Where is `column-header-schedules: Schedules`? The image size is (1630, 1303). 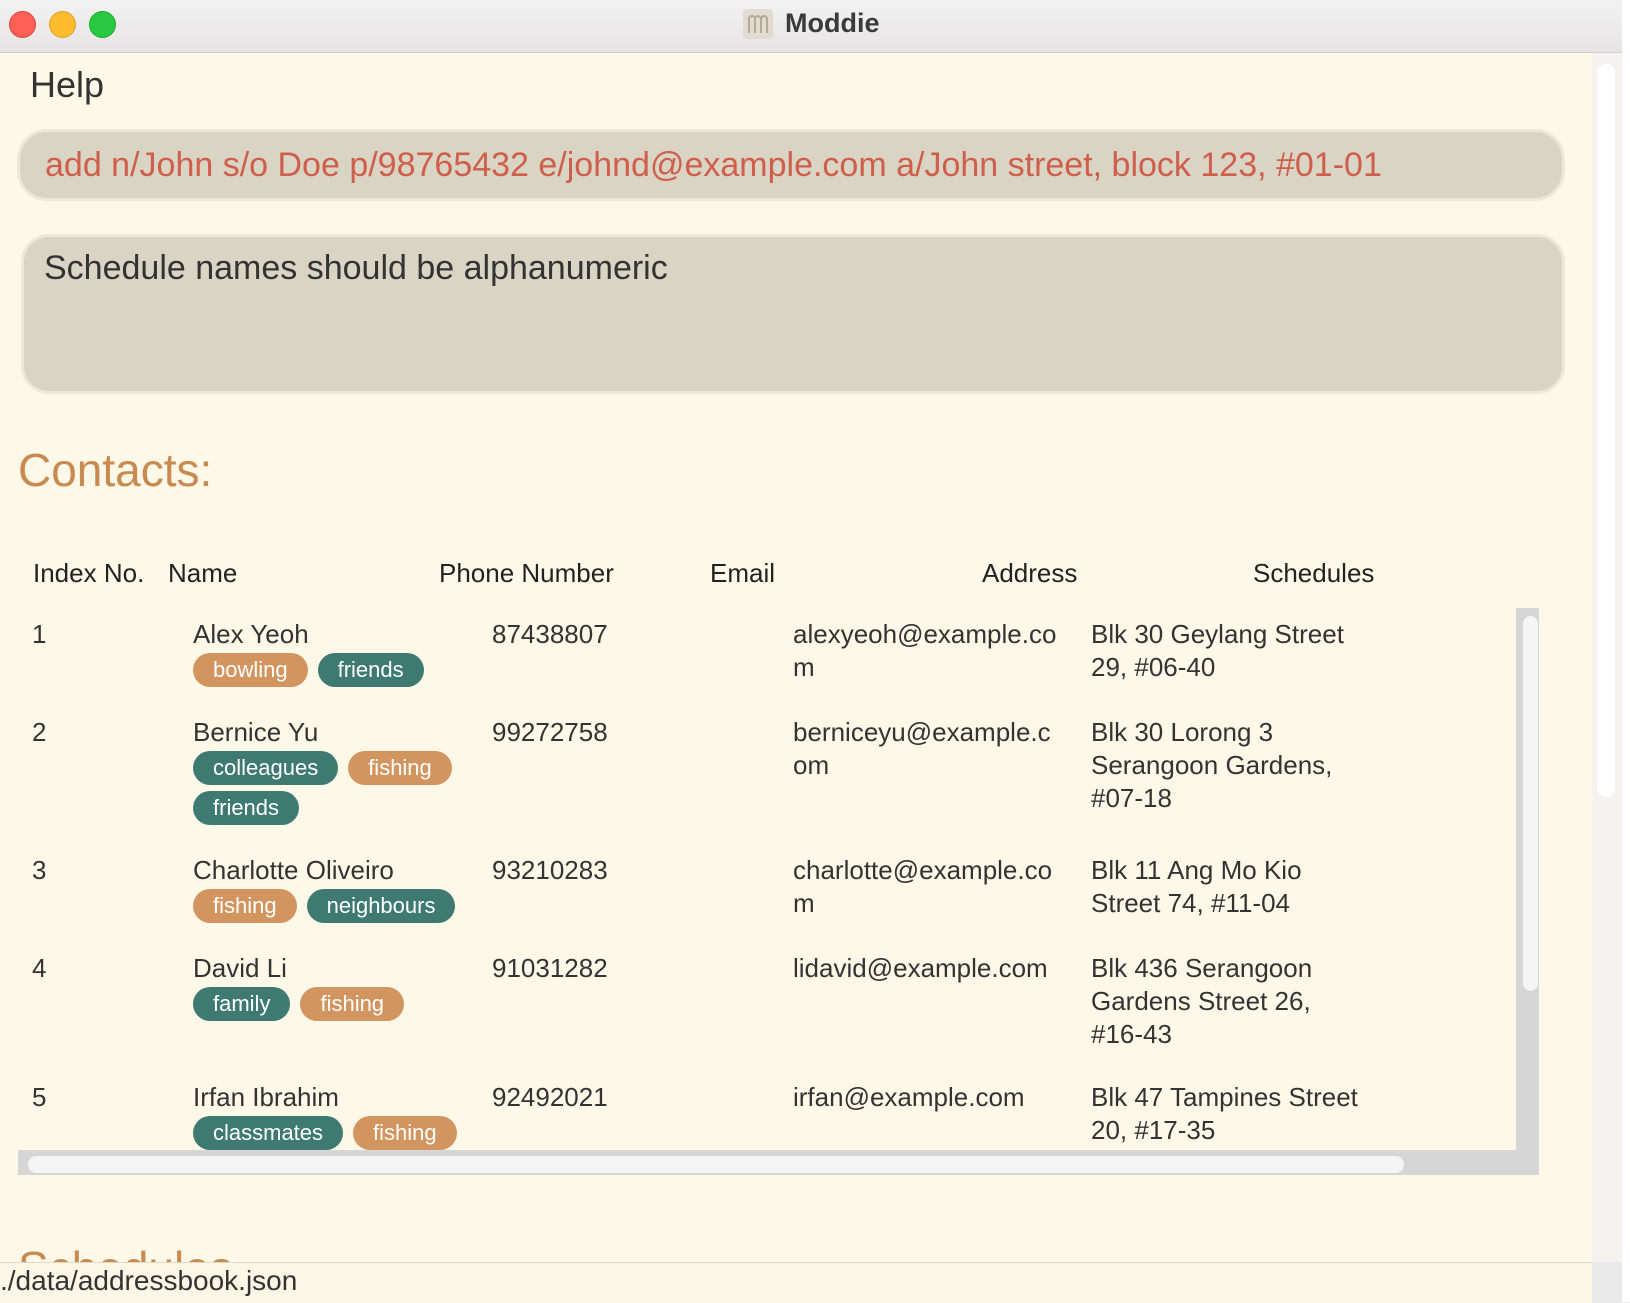 column-header-schedules: Schedules is located at coordinates (1314, 573).